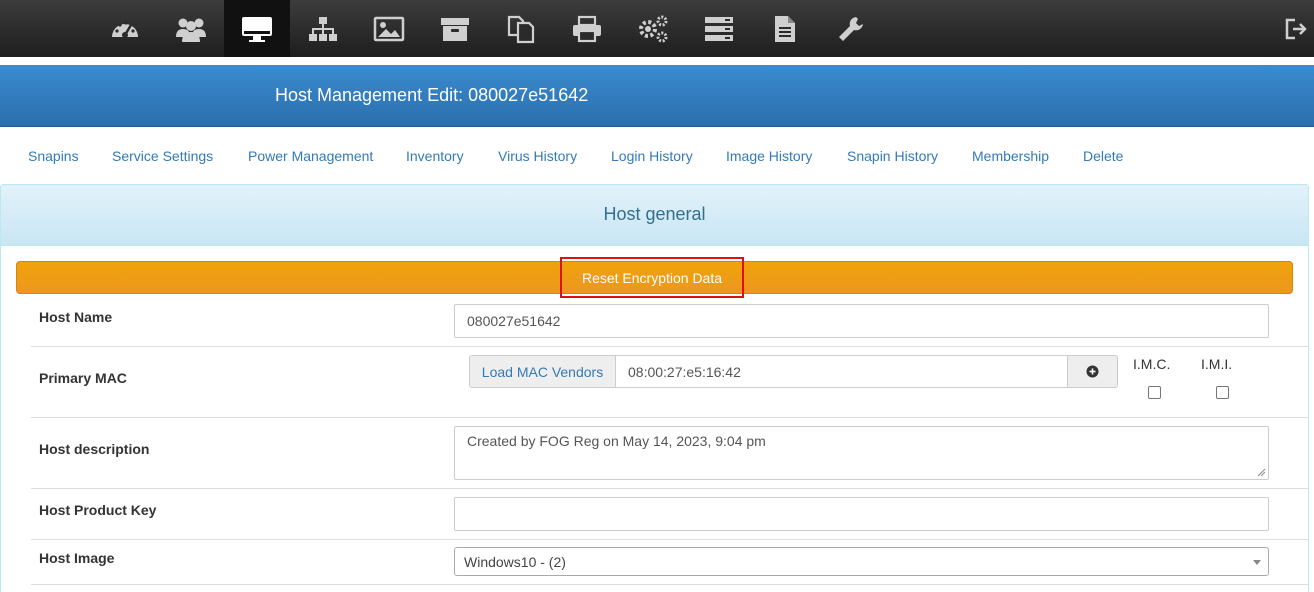 This screenshot has width=1314, height=592. What do you see at coordinates (684, 371) in the screenshot?
I see `primary-mac-value: 08:00:27:e5:16:42` at bounding box center [684, 371].